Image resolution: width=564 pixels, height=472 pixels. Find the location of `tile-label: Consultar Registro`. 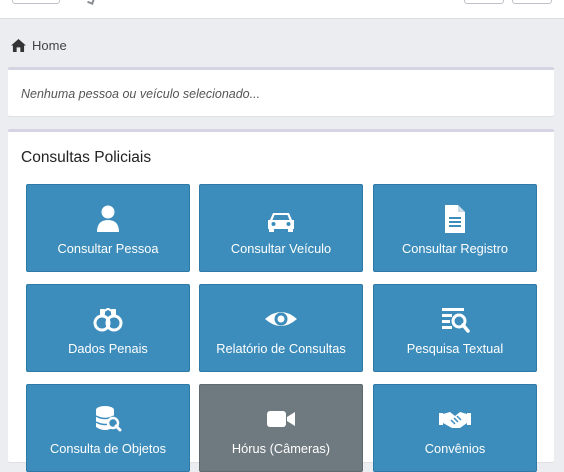

tile-label: Consultar Registro is located at coordinates (455, 248).